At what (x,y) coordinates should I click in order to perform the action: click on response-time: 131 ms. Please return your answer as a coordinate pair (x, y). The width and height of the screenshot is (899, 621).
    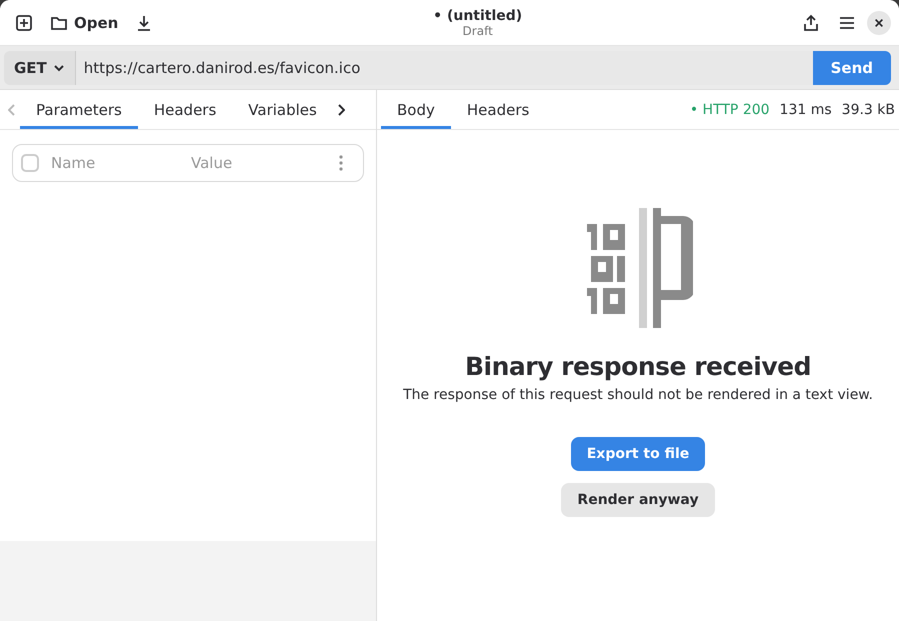
    Looking at the image, I should click on (806, 110).